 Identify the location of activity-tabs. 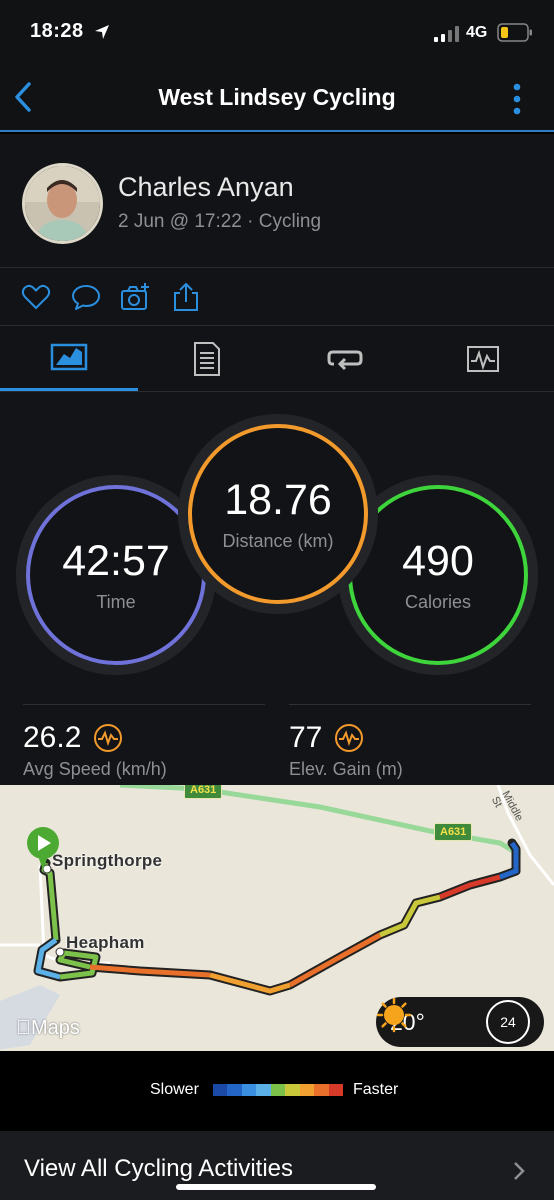
(277, 359).